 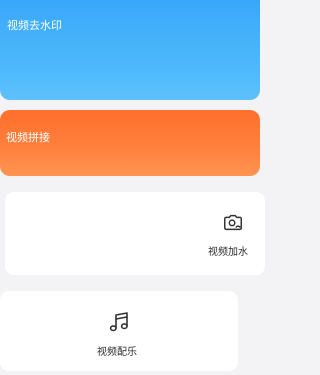 I want to click on camera-watermark-icon, so click(x=233, y=222).